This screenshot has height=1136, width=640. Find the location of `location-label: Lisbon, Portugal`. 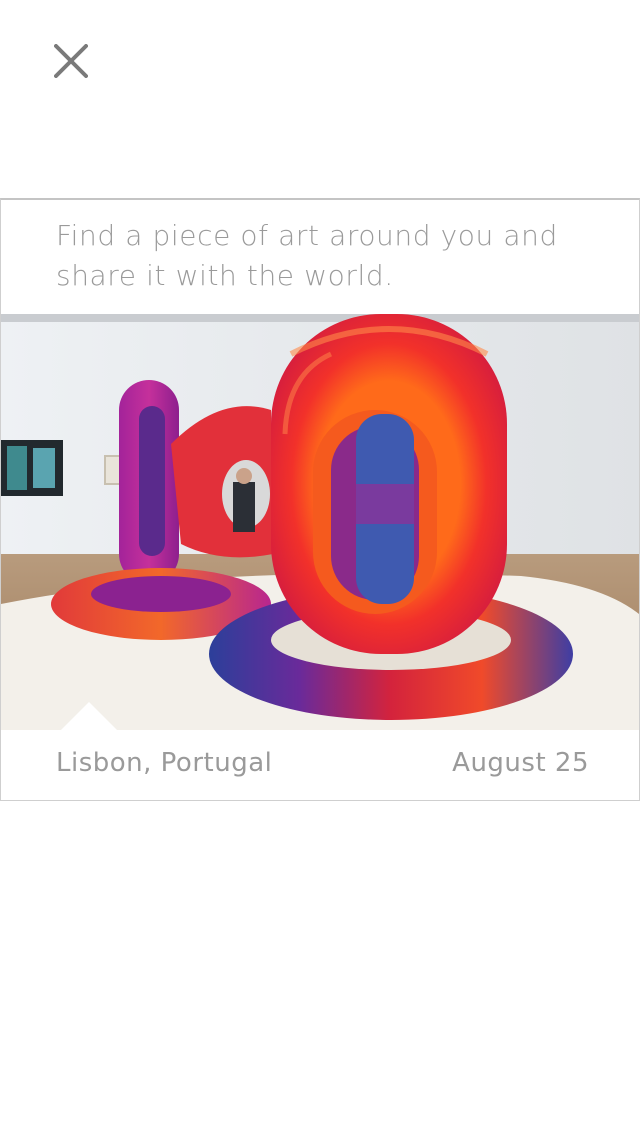

location-label: Lisbon, Portugal is located at coordinates (164, 763).